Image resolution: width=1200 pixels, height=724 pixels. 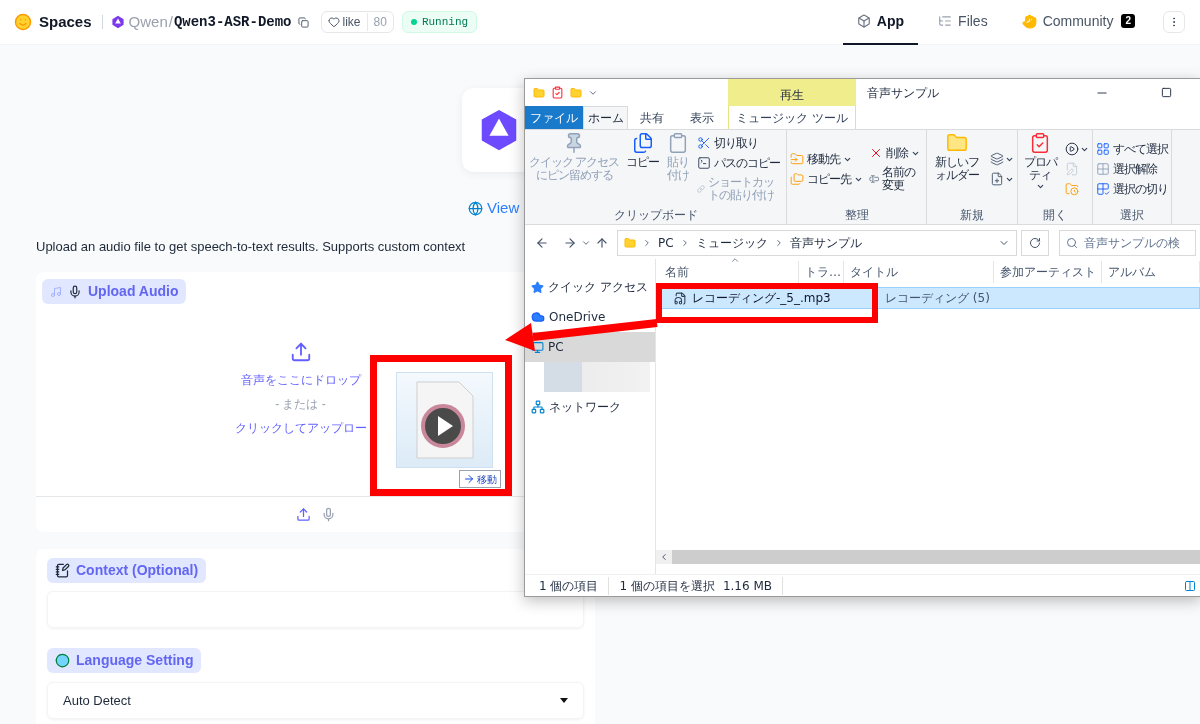 I want to click on nav-item: クイック アクセス, so click(x=590, y=287).